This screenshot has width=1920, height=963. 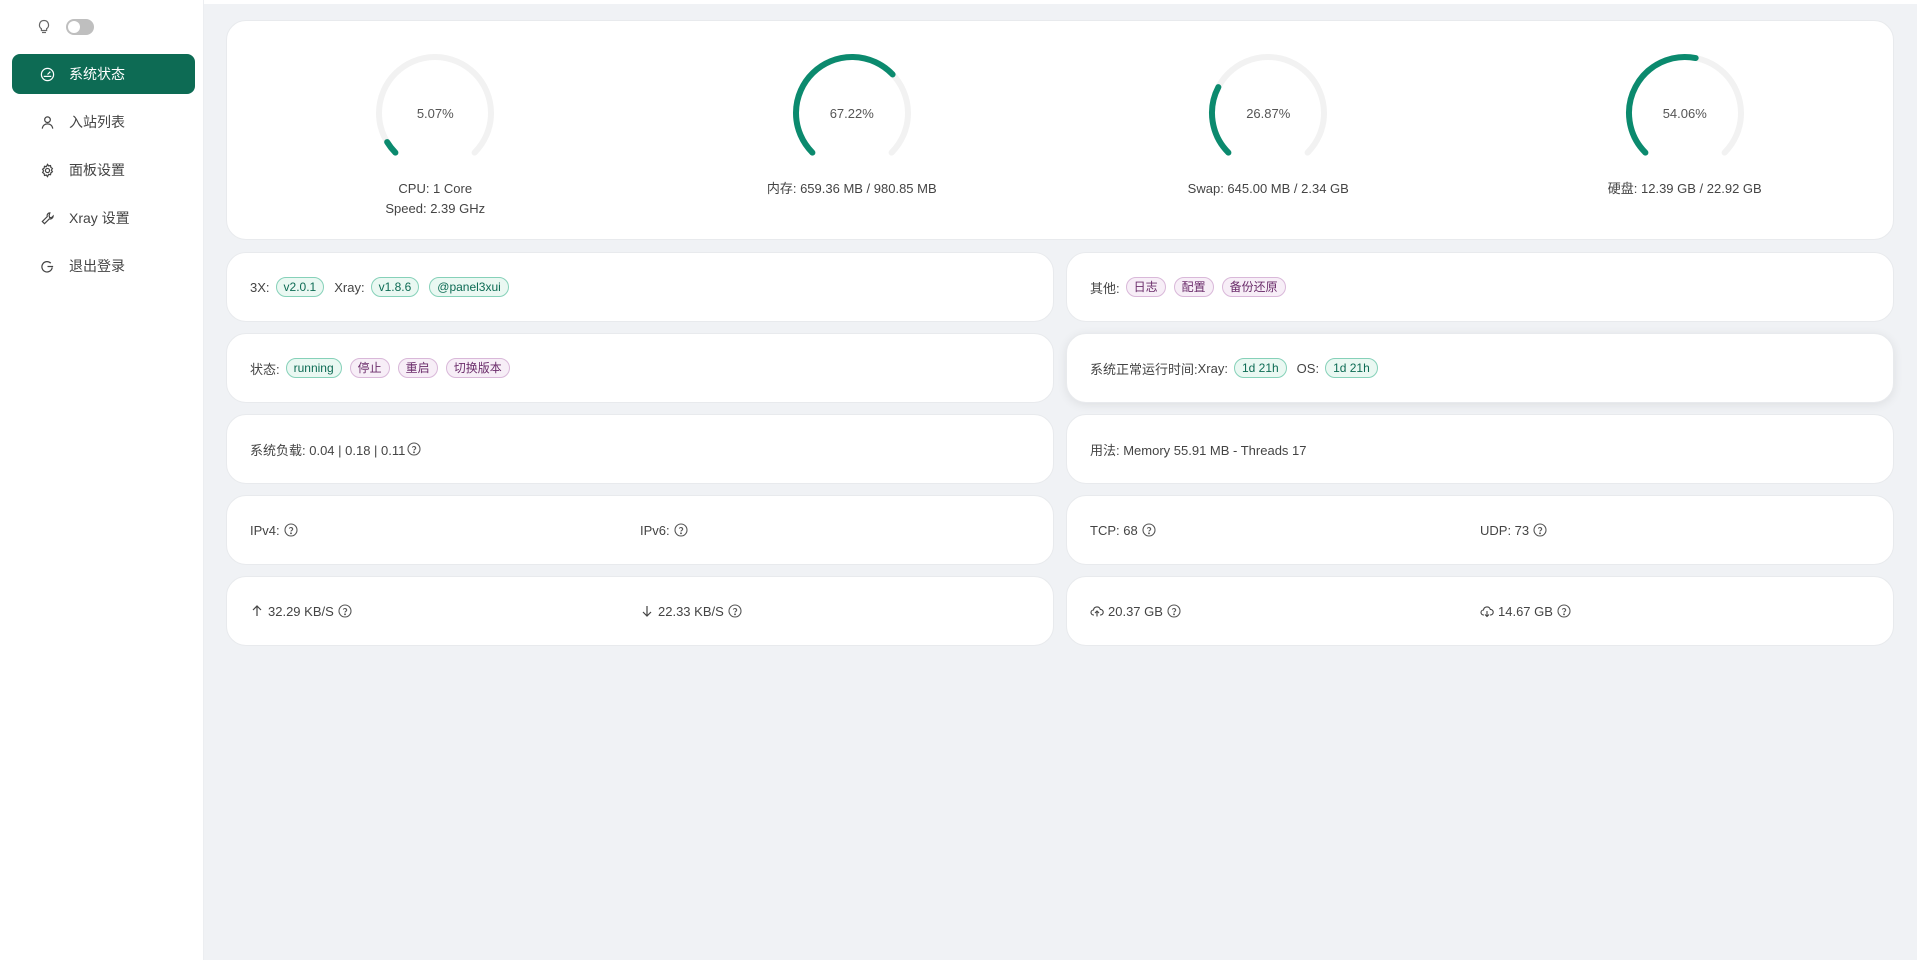 I want to click on uptime-xray-label: Xray:, so click(x=1212, y=368).